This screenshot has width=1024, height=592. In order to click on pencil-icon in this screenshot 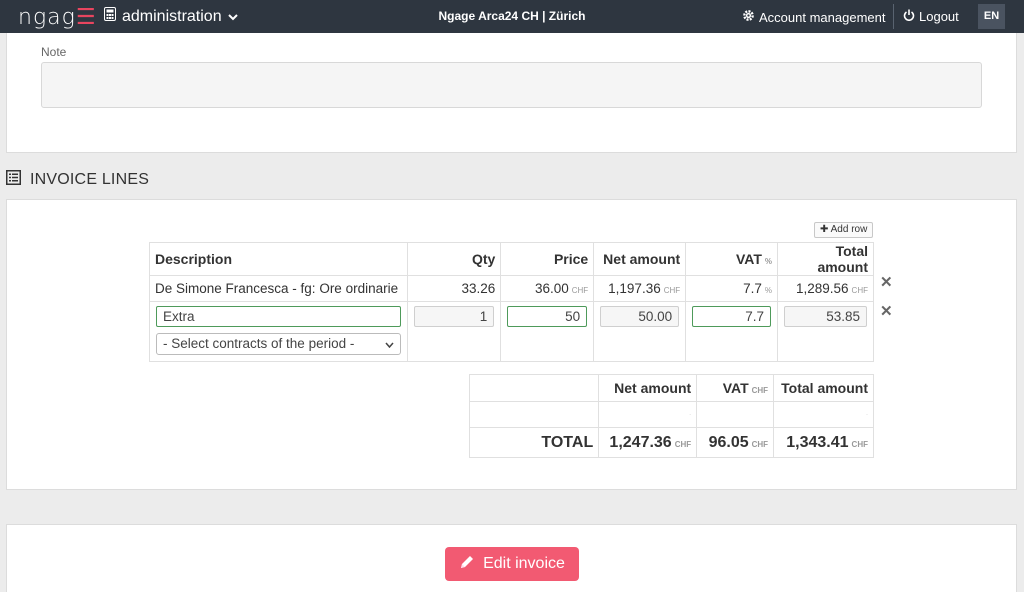, I will do `click(467, 564)`.